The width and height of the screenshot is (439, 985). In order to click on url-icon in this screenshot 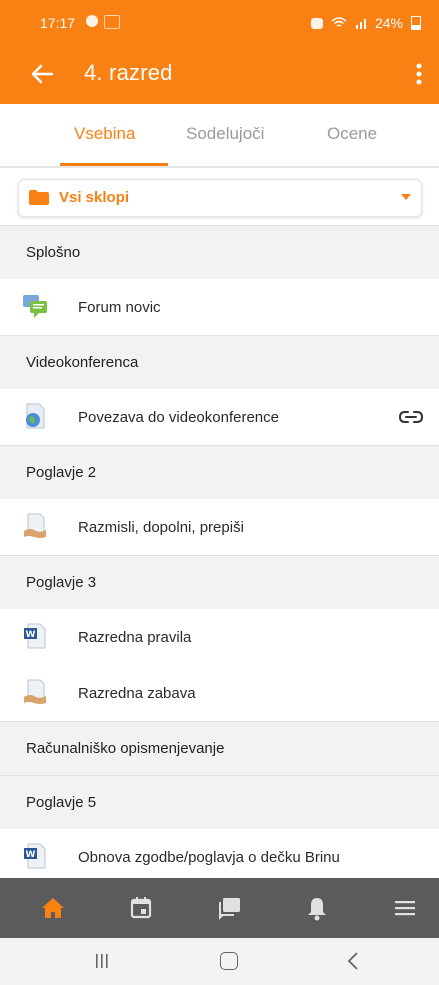, I will do `click(35, 416)`.